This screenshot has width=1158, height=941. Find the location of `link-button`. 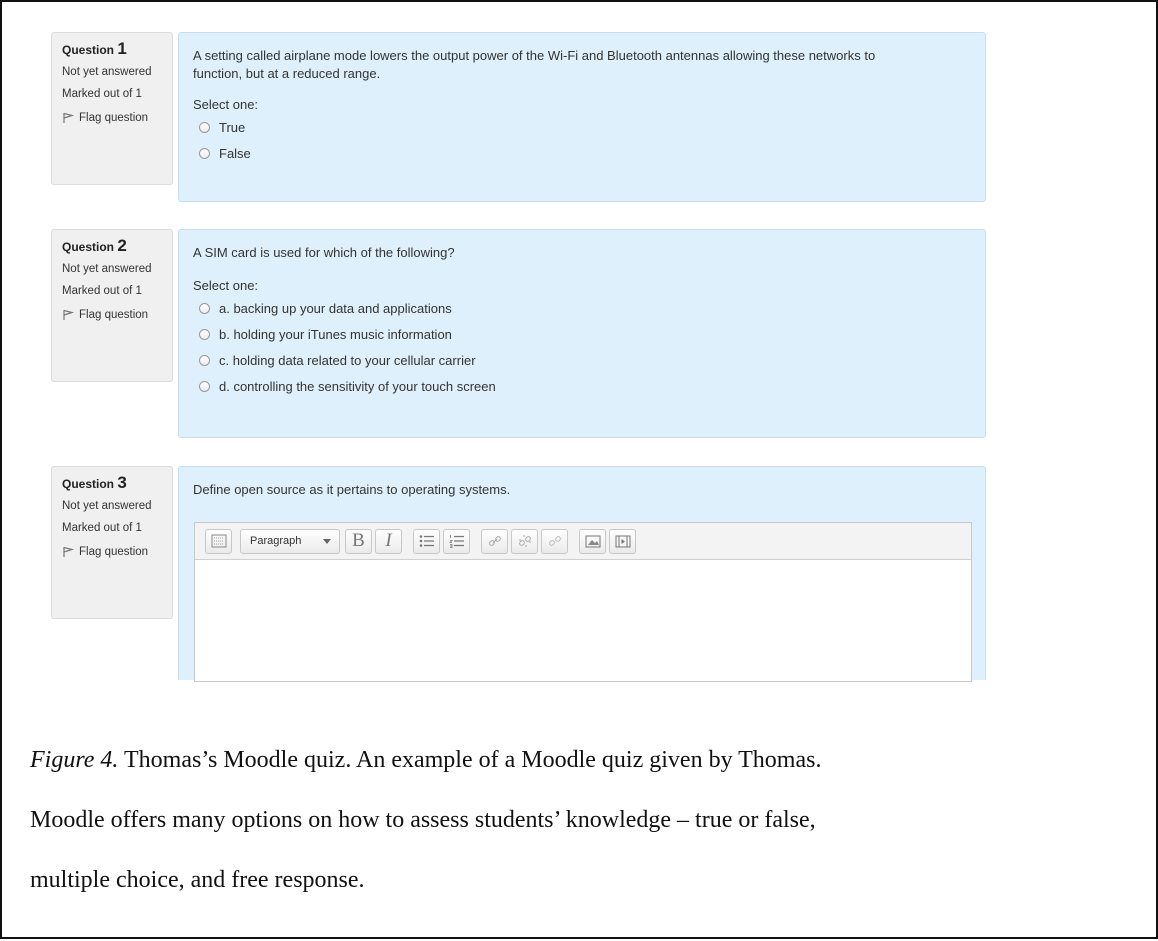

link-button is located at coordinates (494, 541).